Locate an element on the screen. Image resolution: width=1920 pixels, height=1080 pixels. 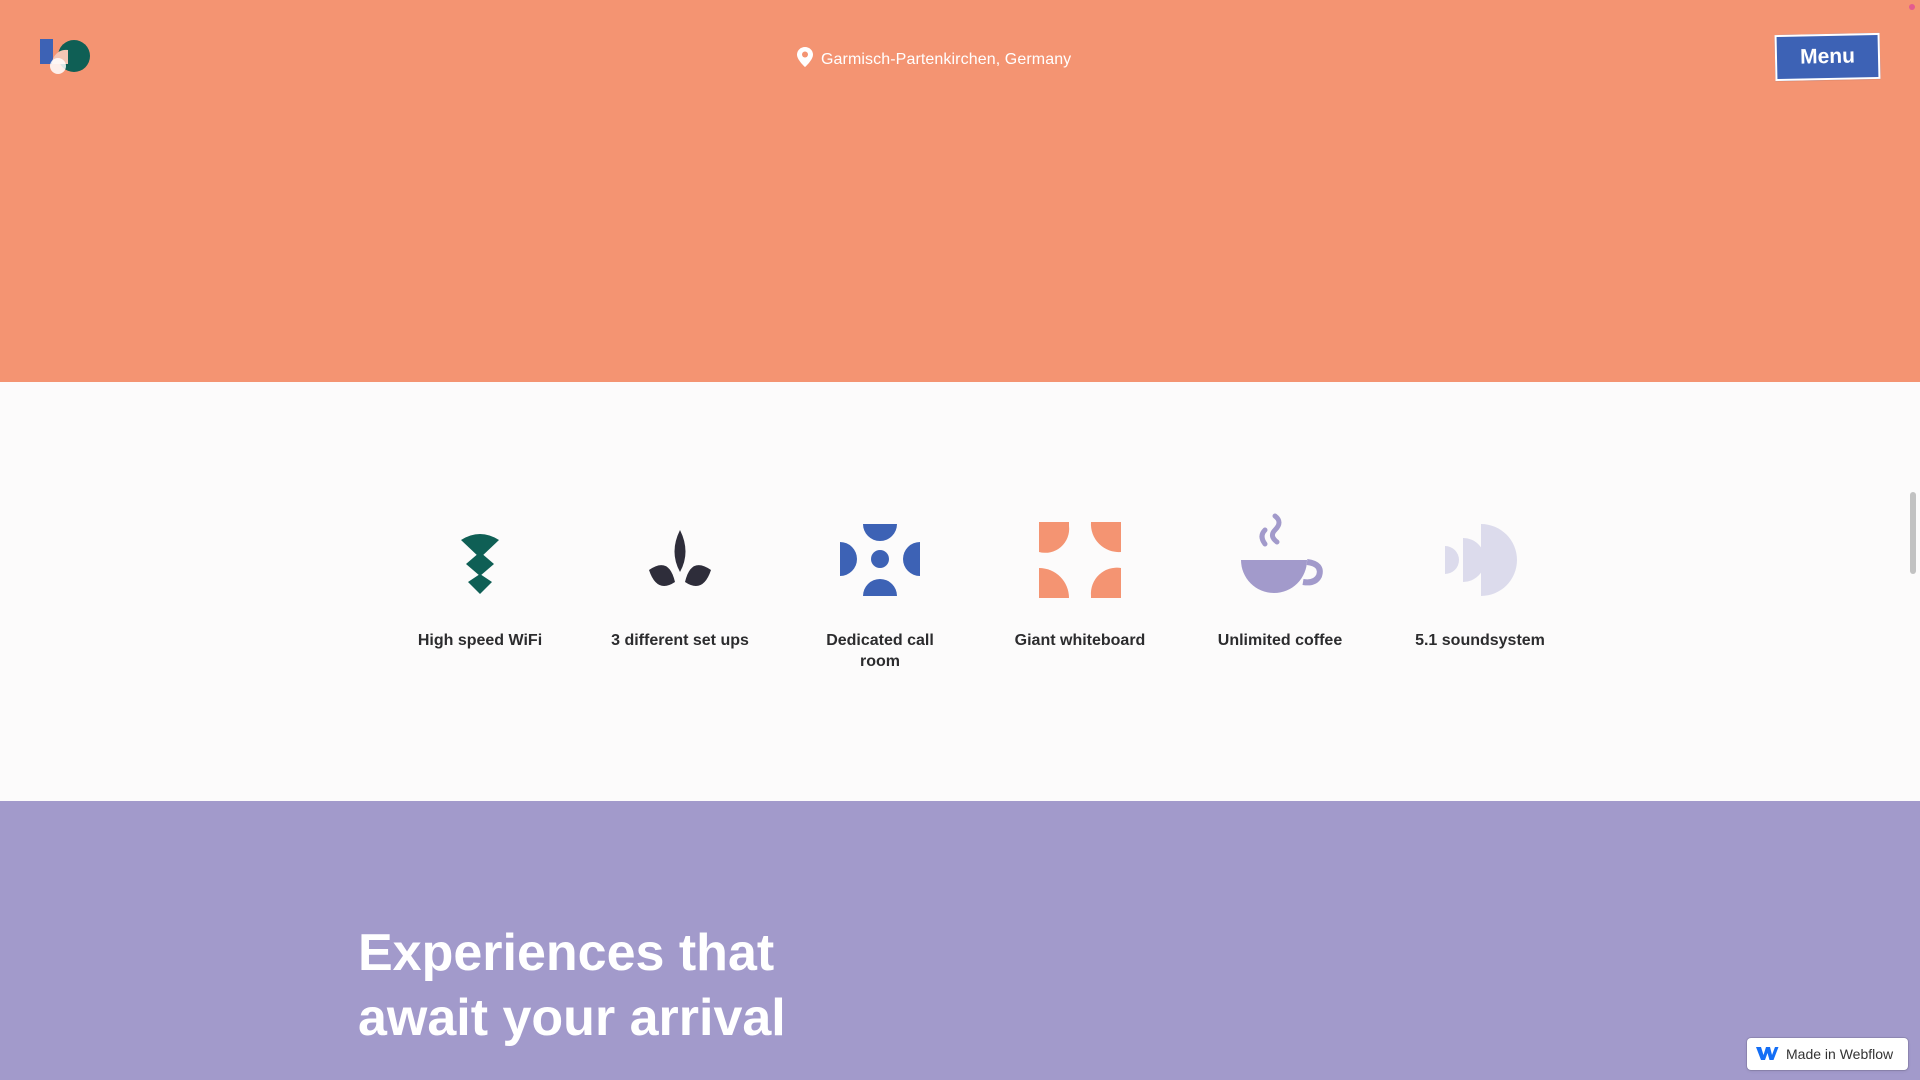
location-label: Garmisch-Partenkirchen, Germany is located at coordinates (934, 59).